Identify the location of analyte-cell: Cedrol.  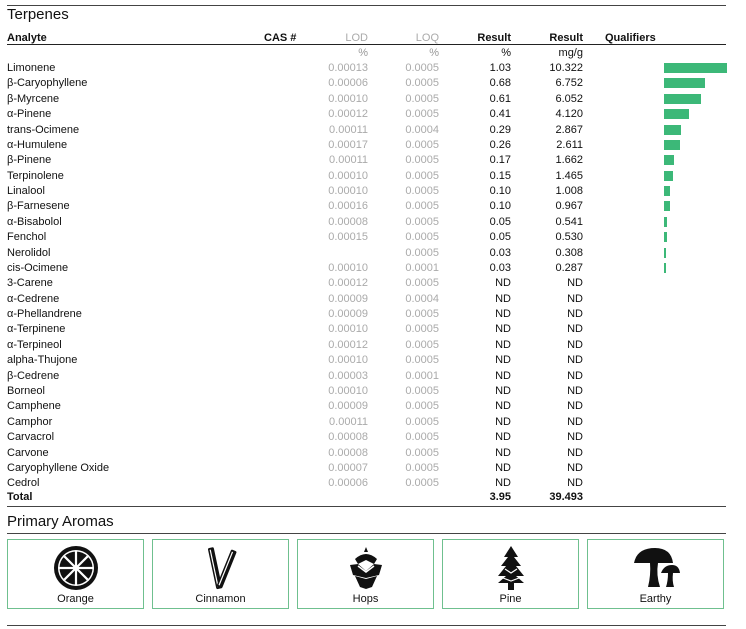
(23, 483).